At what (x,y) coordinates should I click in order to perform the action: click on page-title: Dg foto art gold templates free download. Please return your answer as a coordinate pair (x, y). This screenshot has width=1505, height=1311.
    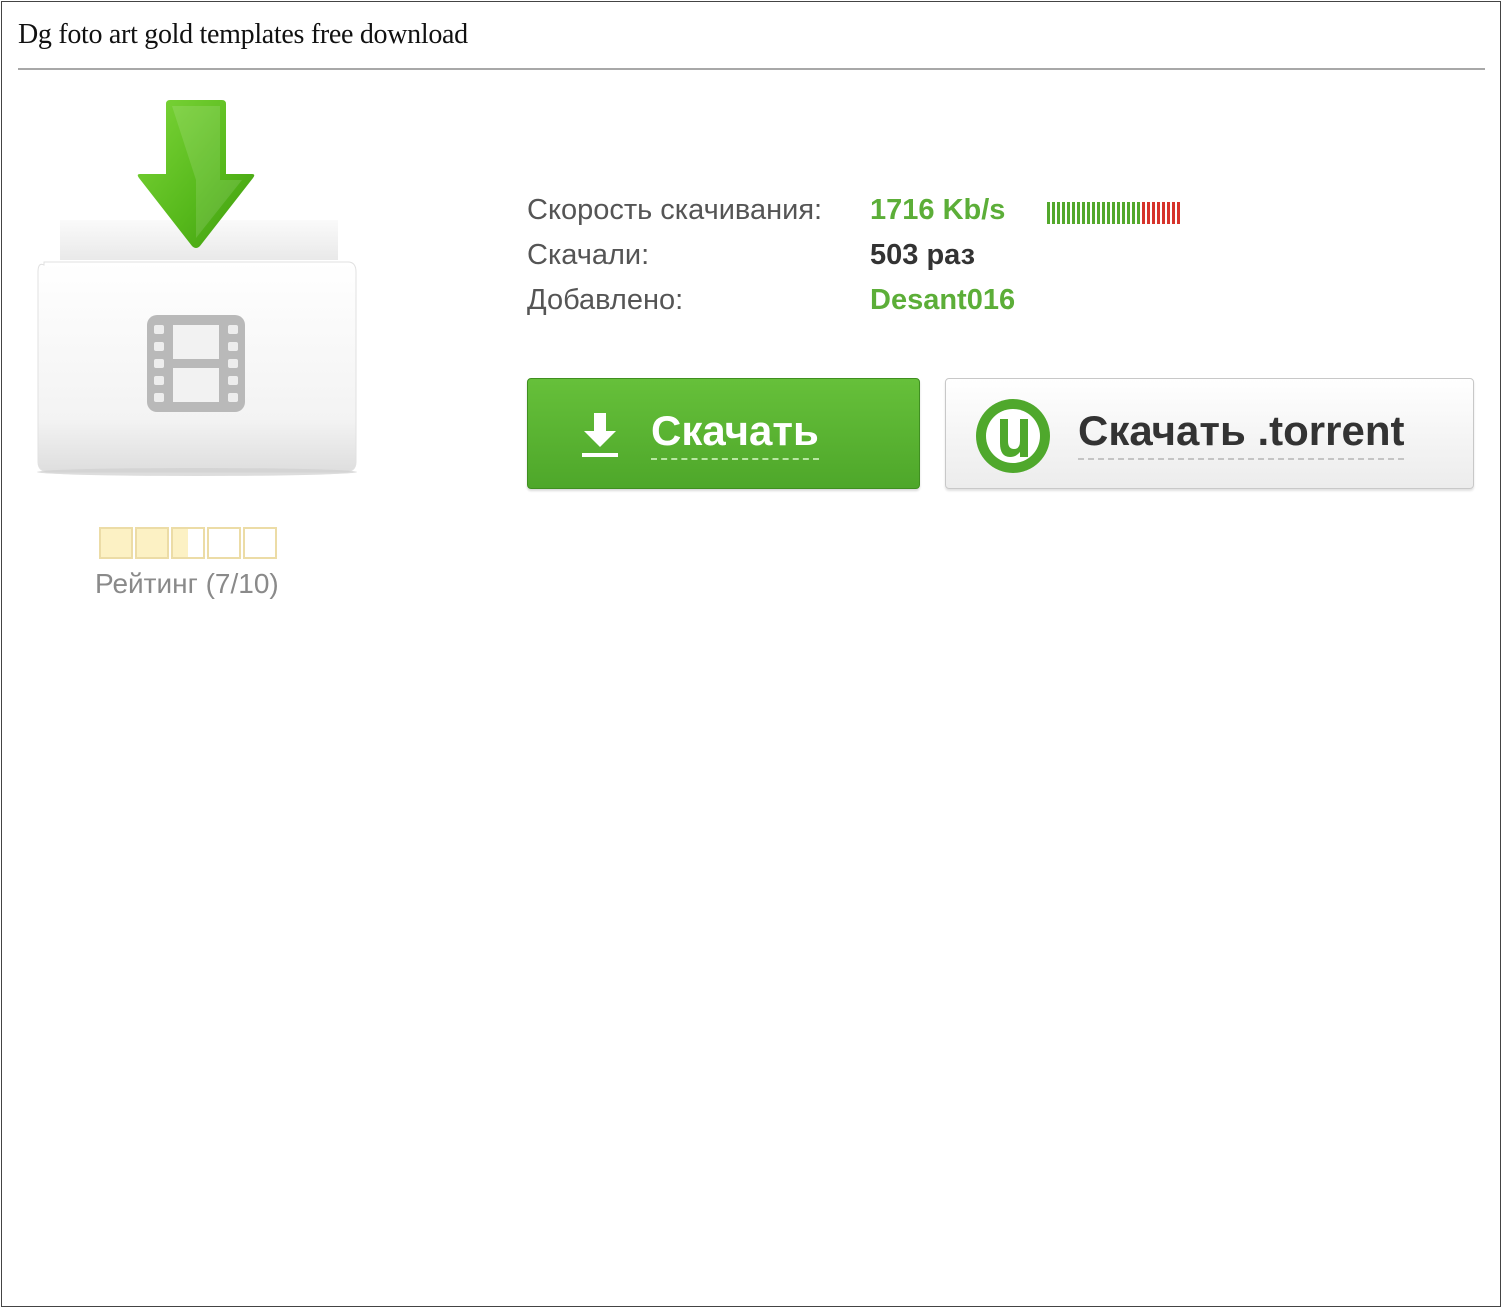
    Looking at the image, I should click on (243, 34).